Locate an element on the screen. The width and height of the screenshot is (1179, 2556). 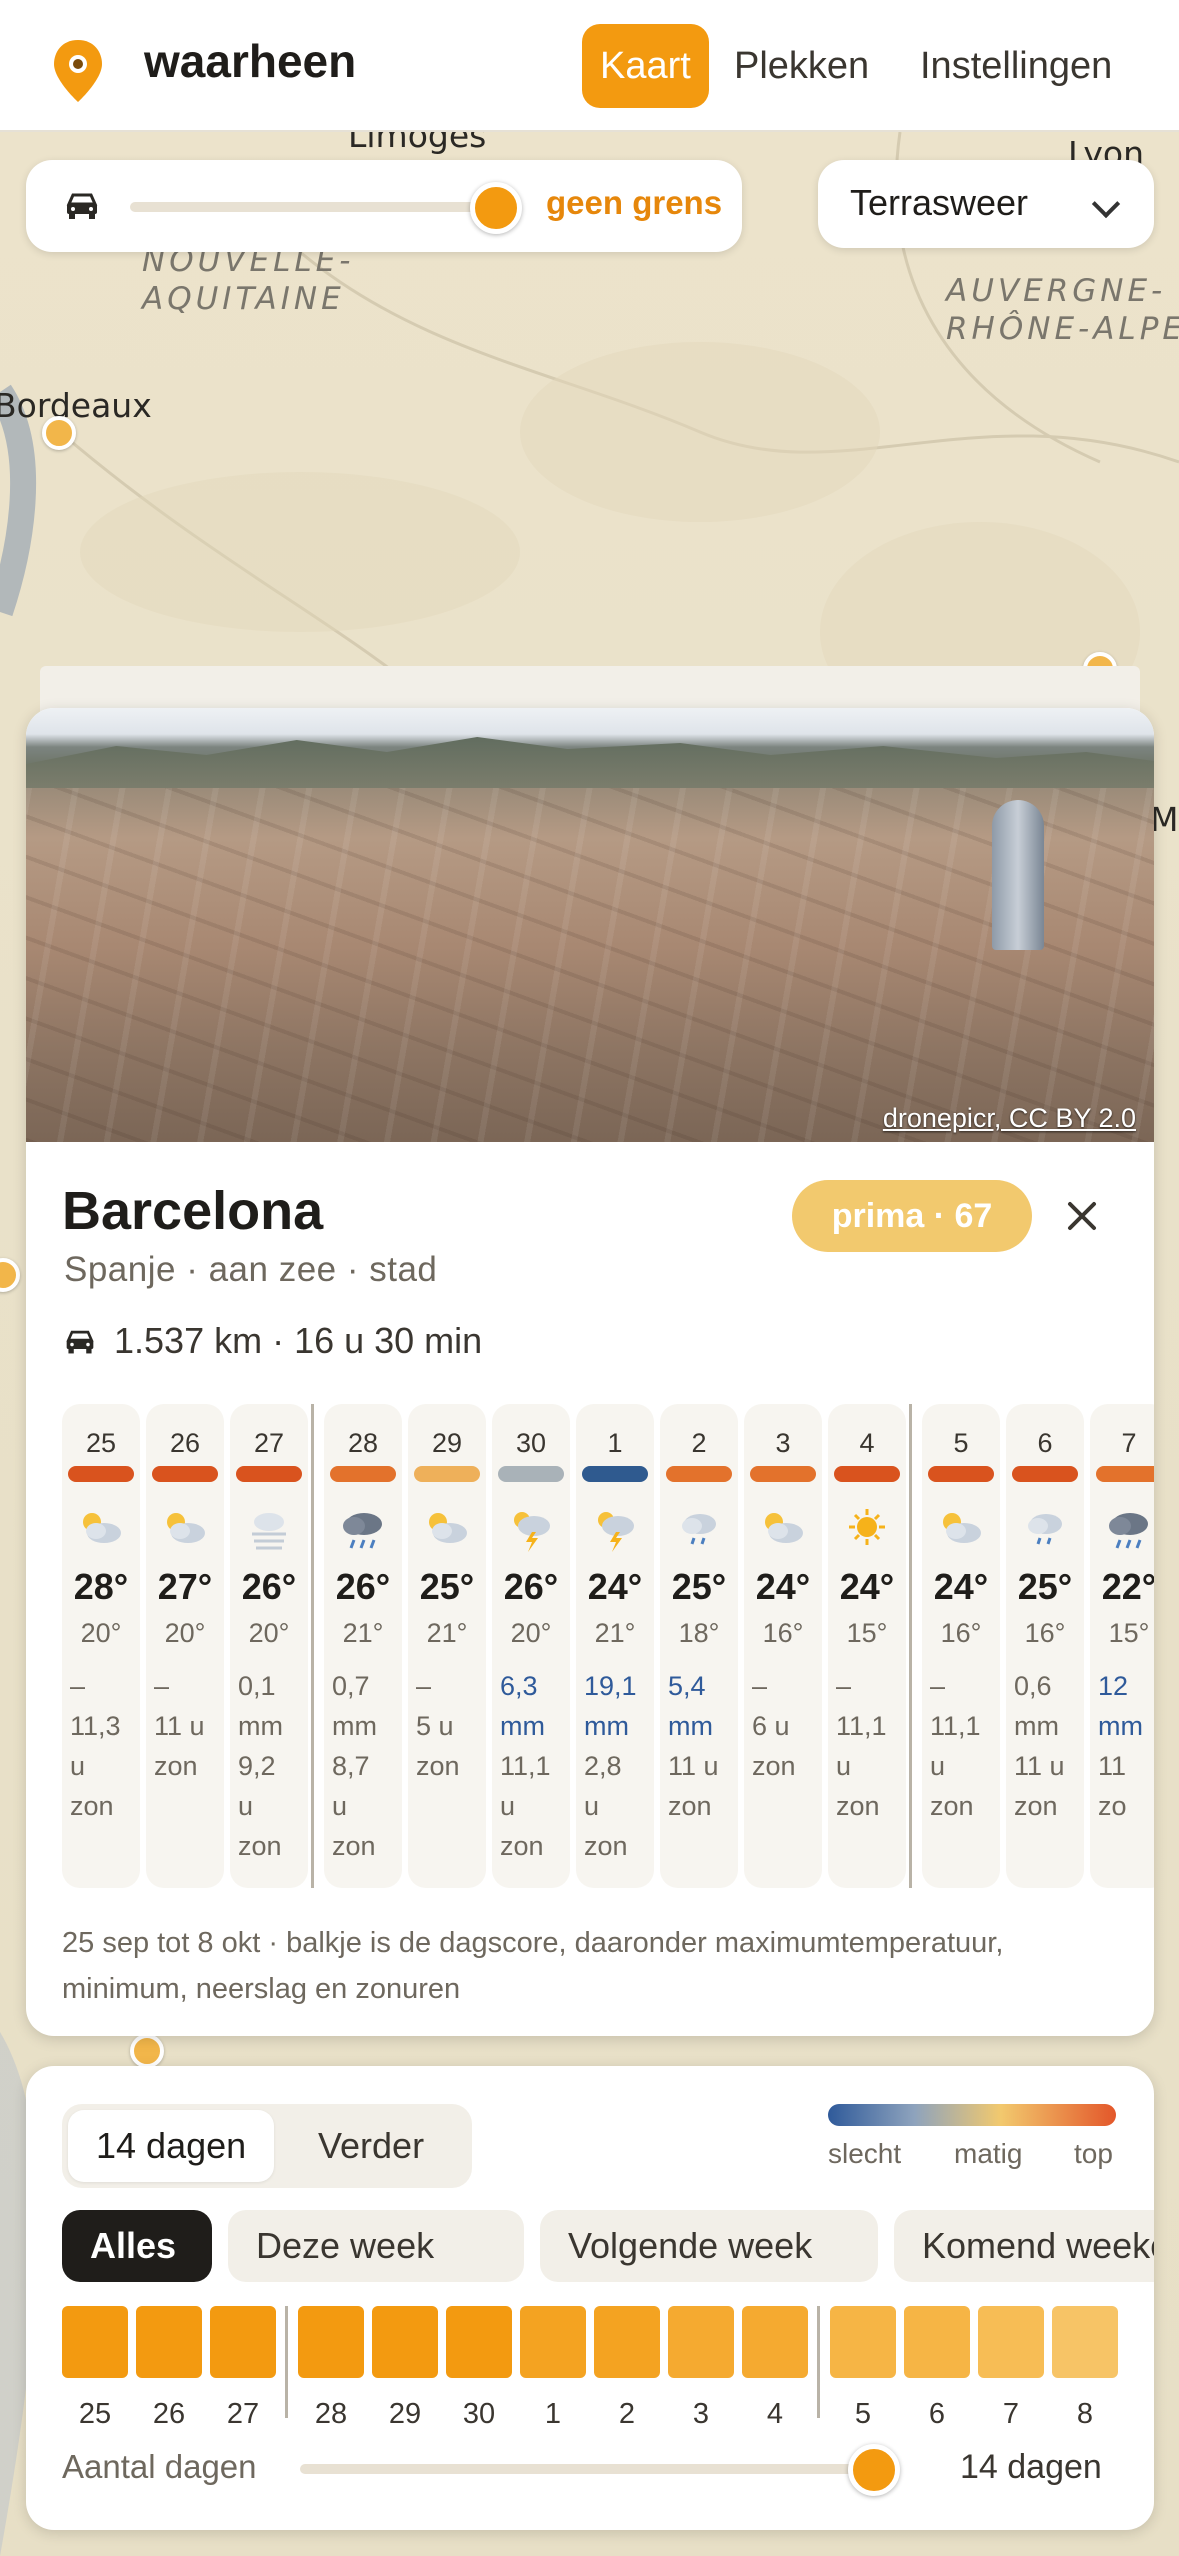
map-label-auvergne: AUVERGNE- RHÔNE-ALPE is located at coordinates (1062, 310).